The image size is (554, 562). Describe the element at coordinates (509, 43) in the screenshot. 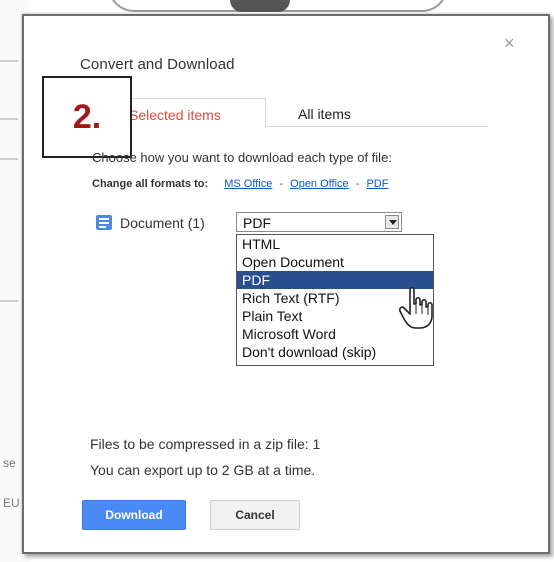

I see `close-icon: ×` at that location.